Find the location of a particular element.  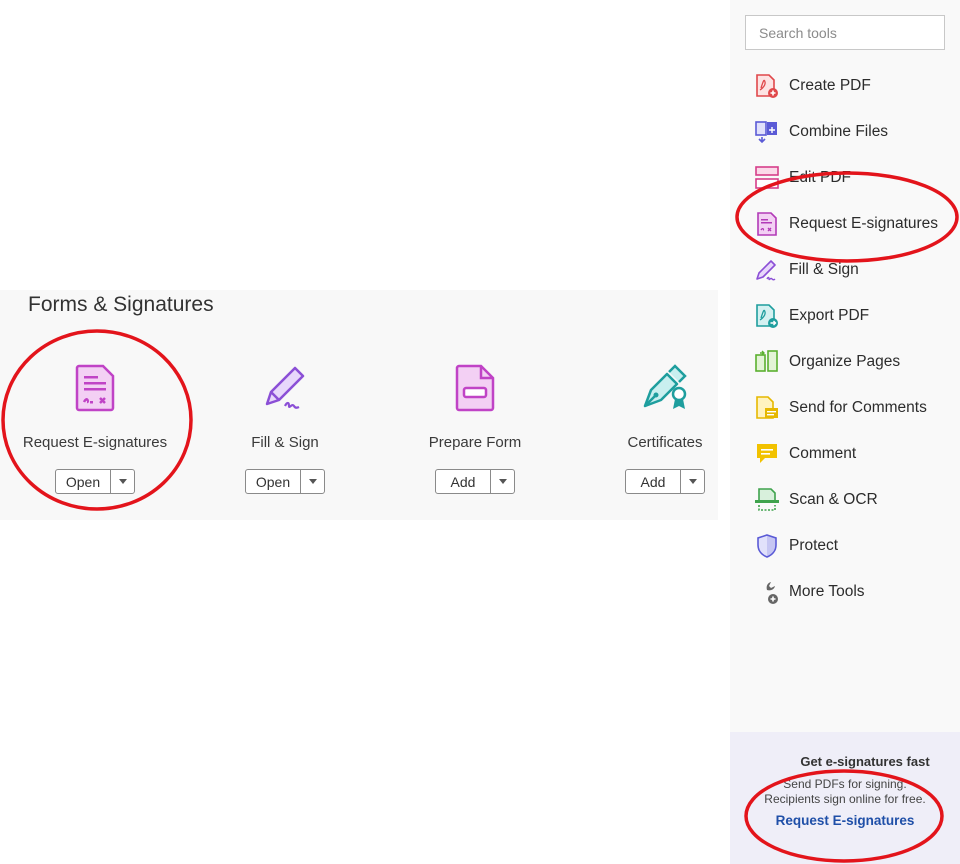

sidebar-item-edit-pdf: Edit PDF is located at coordinates (845, 178).